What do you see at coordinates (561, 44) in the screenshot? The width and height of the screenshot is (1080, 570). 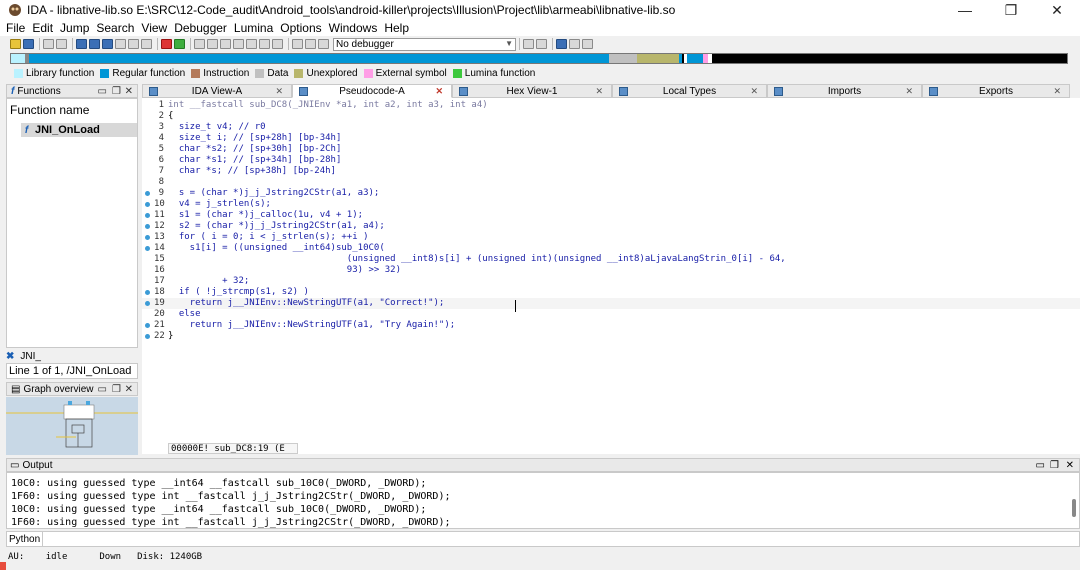 I see `list-icon` at bounding box center [561, 44].